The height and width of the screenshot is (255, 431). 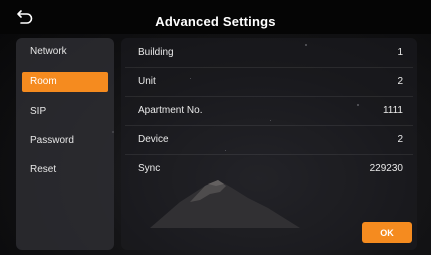 I want to click on device-value: 2, so click(x=400, y=139).